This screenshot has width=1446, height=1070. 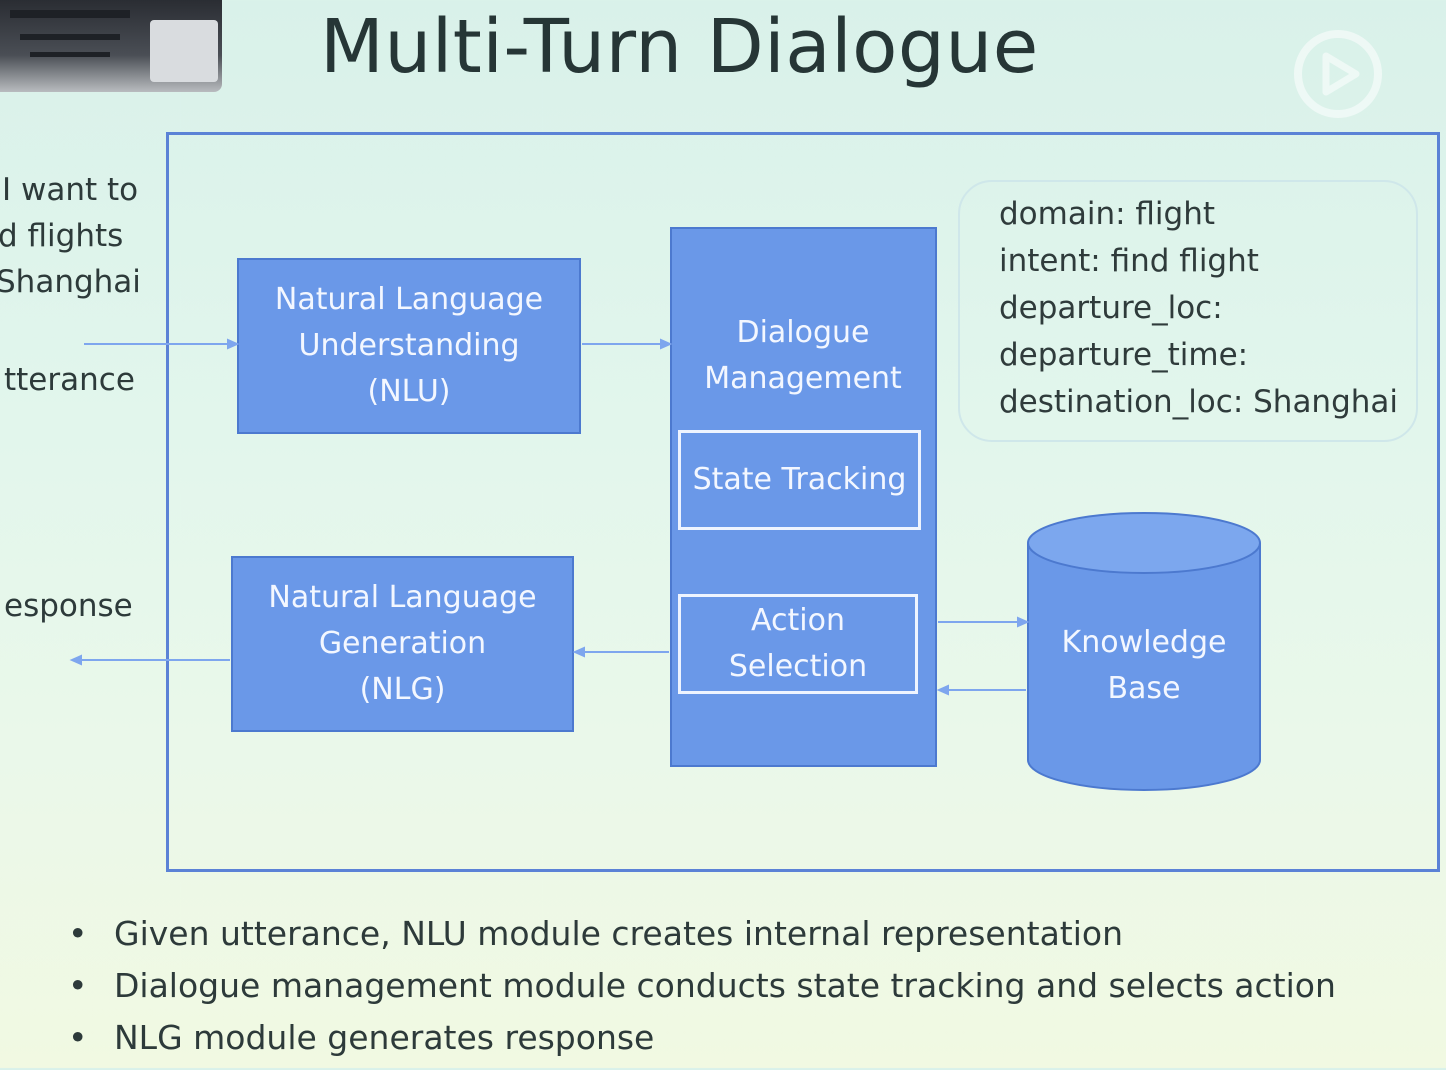 What do you see at coordinates (384, 1037) in the screenshot?
I see `bullet-text: NLG module generates response` at bounding box center [384, 1037].